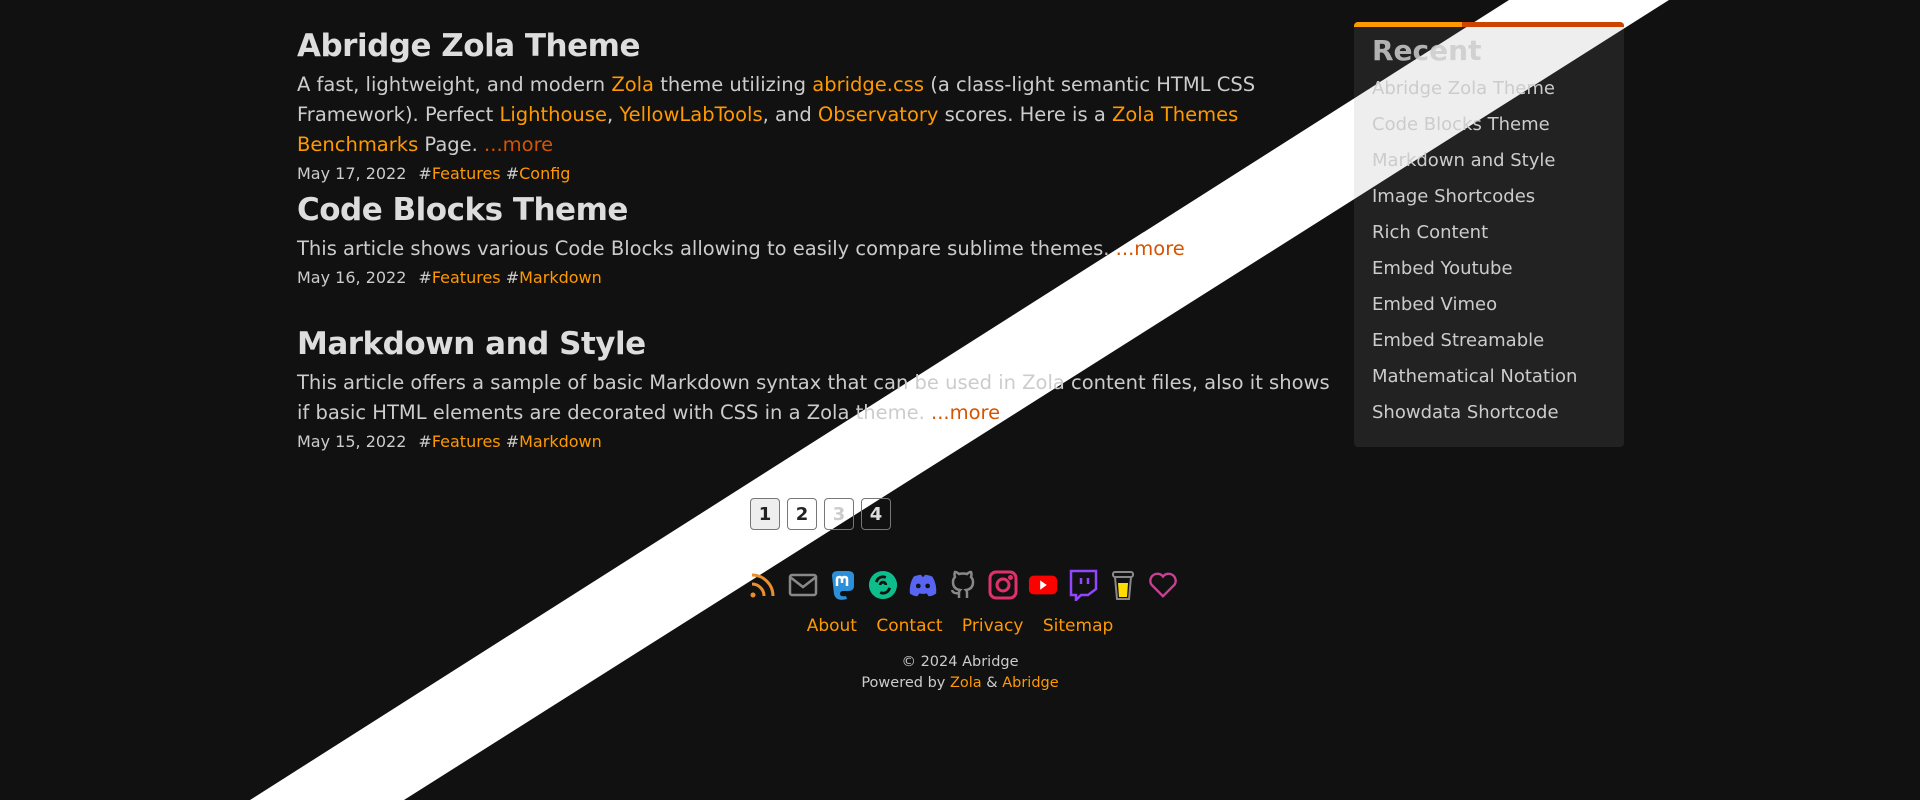 The height and width of the screenshot is (800, 1920). I want to click on summary-text: A fast, lightweight, and modern, so click(454, 84).